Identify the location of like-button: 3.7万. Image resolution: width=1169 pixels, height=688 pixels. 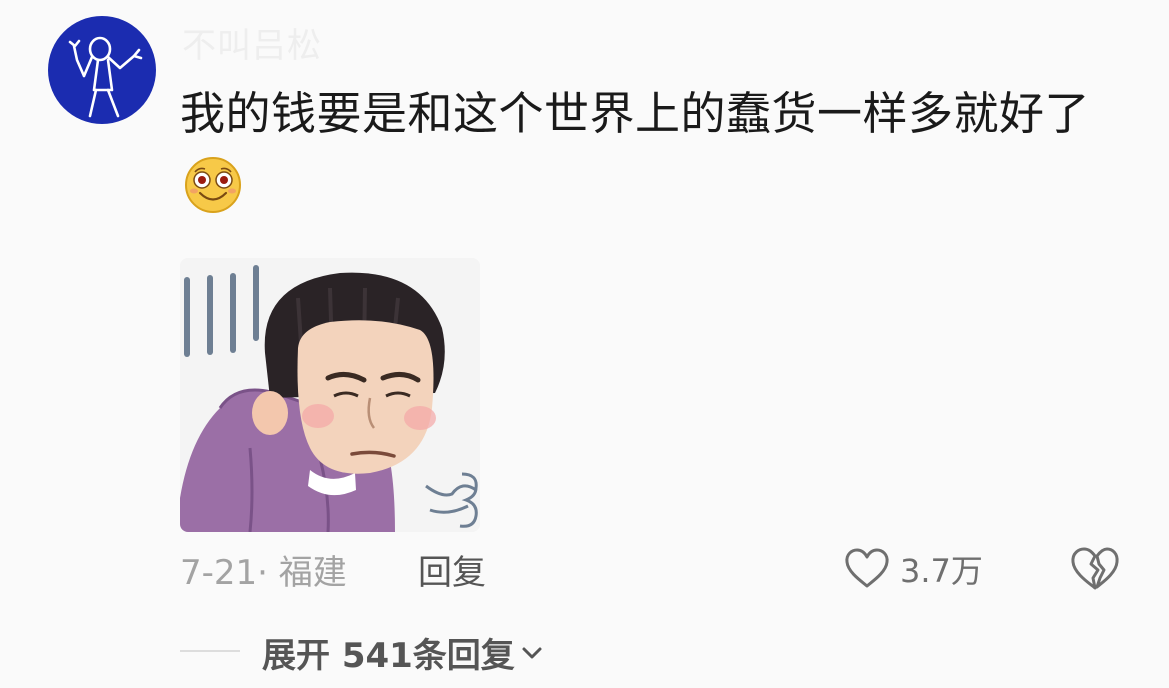
(913, 569).